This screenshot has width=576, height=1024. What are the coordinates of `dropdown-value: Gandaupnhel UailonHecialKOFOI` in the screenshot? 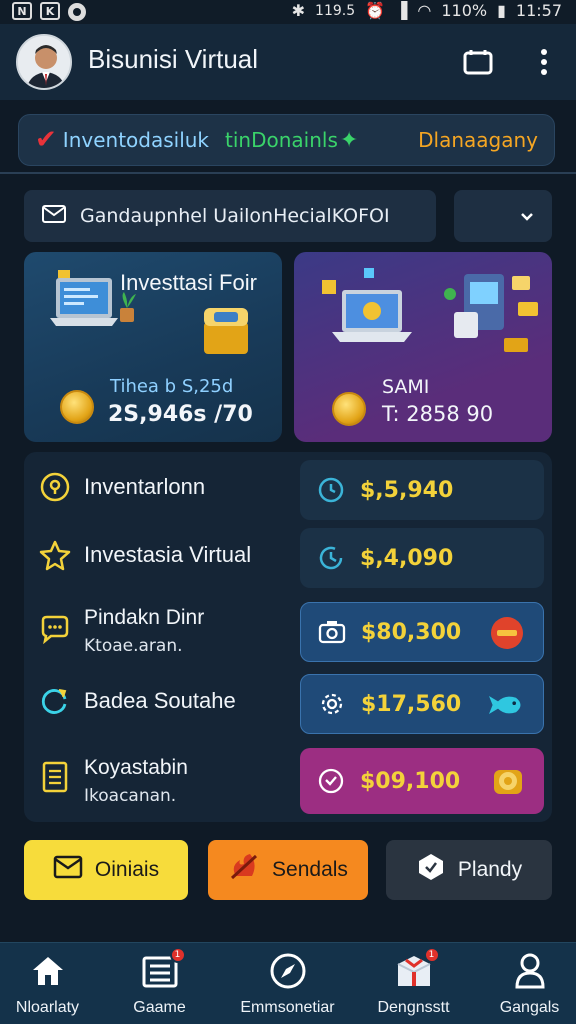 It's located at (235, 216).